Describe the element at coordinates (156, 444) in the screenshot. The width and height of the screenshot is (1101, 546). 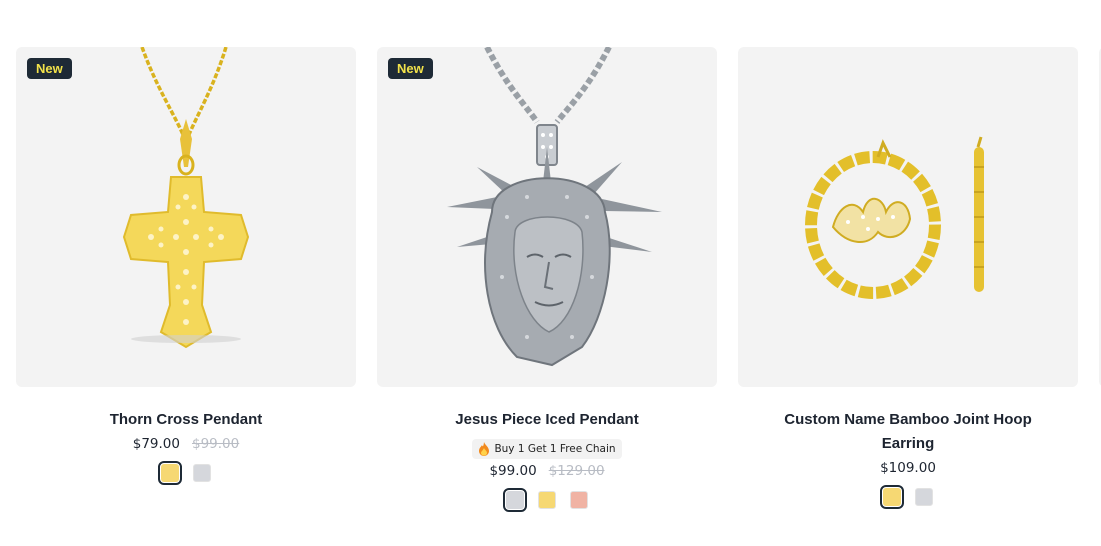
I see `sale-price: $79.00` at that location.